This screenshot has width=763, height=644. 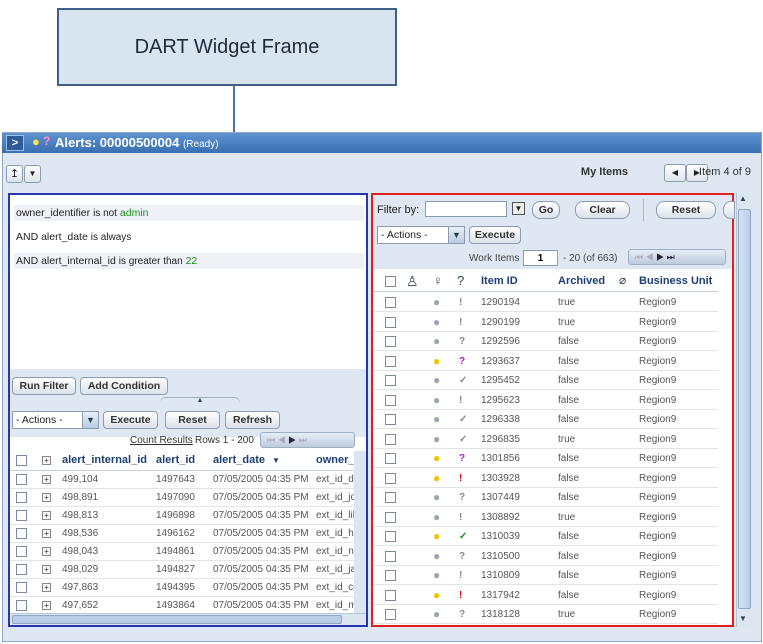 I want to click on col-alert-internal-id: alert_internal_id, so click(x=104, y=460).